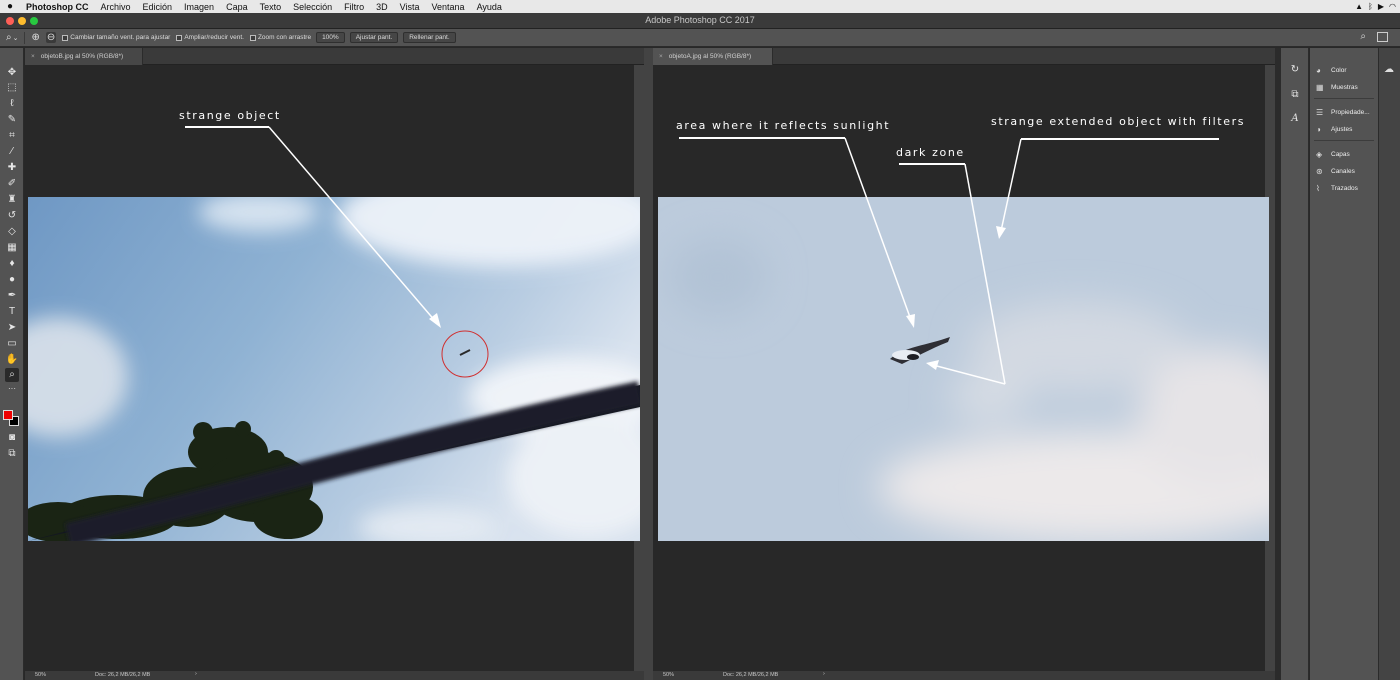 The width and height of the screenshot is (1400, 680). I want to click on menu-texto: Texto, so click(271, 7).